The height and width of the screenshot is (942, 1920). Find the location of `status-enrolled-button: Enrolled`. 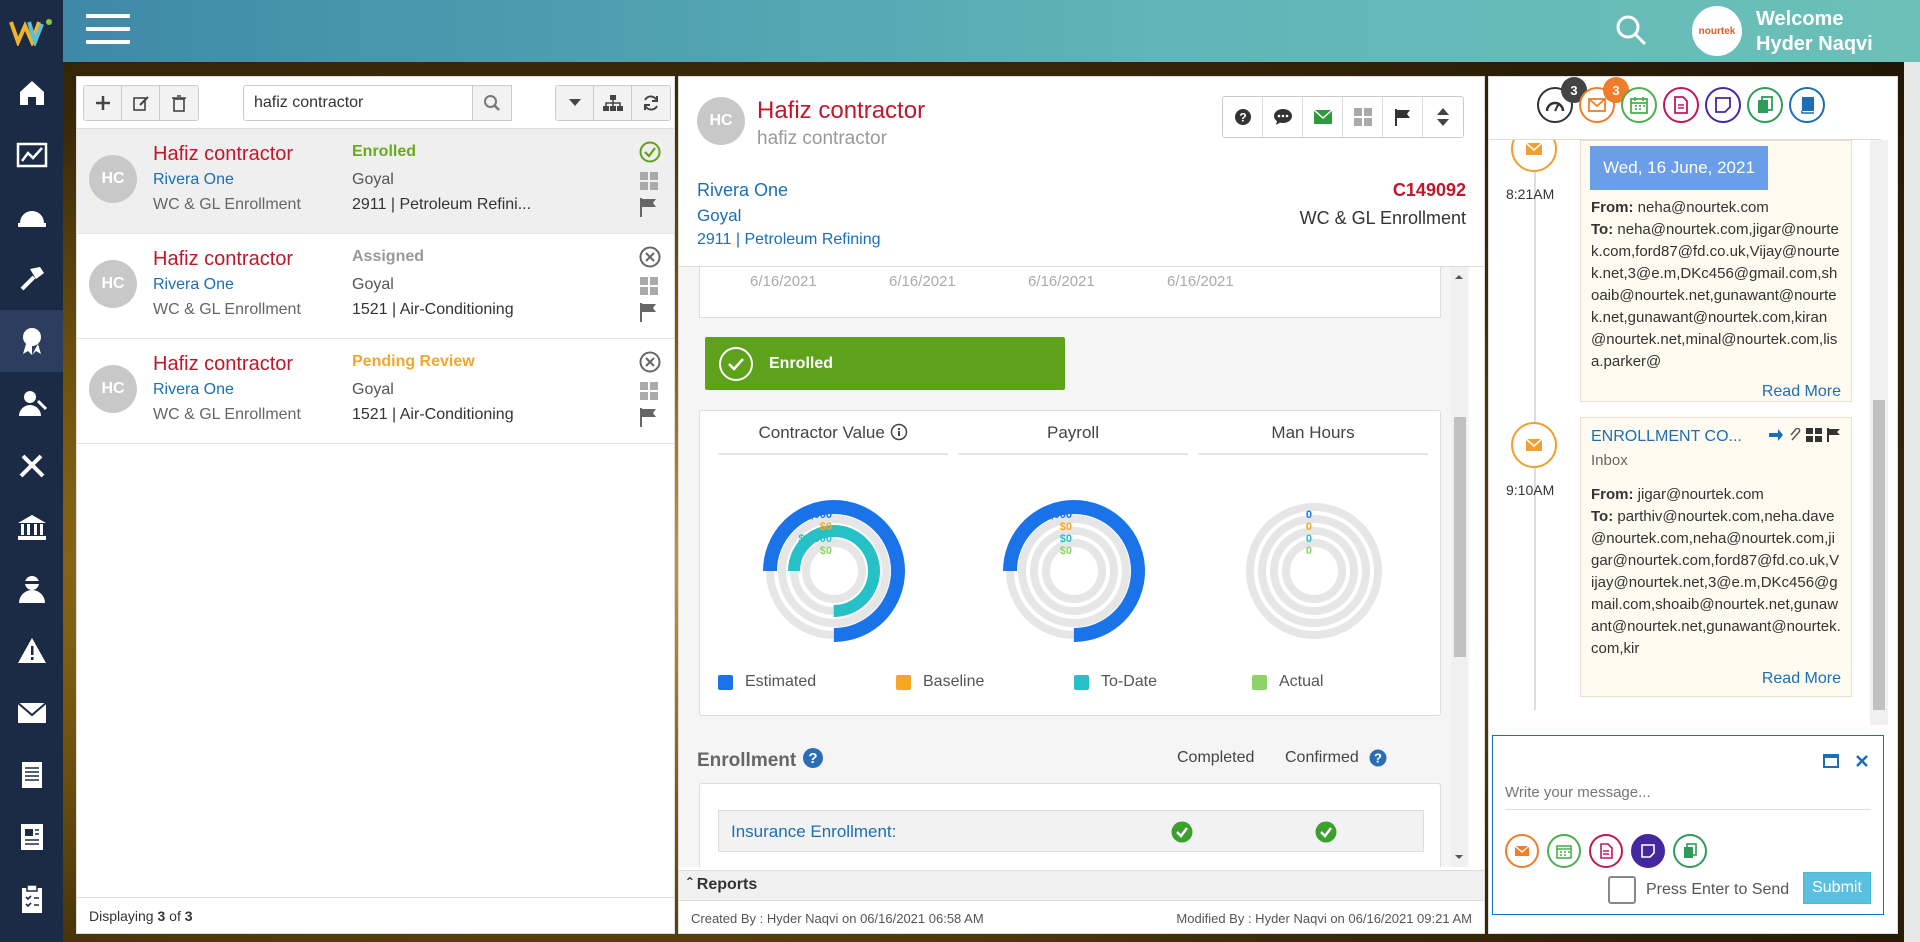

status-enrolled-button: Enrolled is located at coordinates (885, 363).